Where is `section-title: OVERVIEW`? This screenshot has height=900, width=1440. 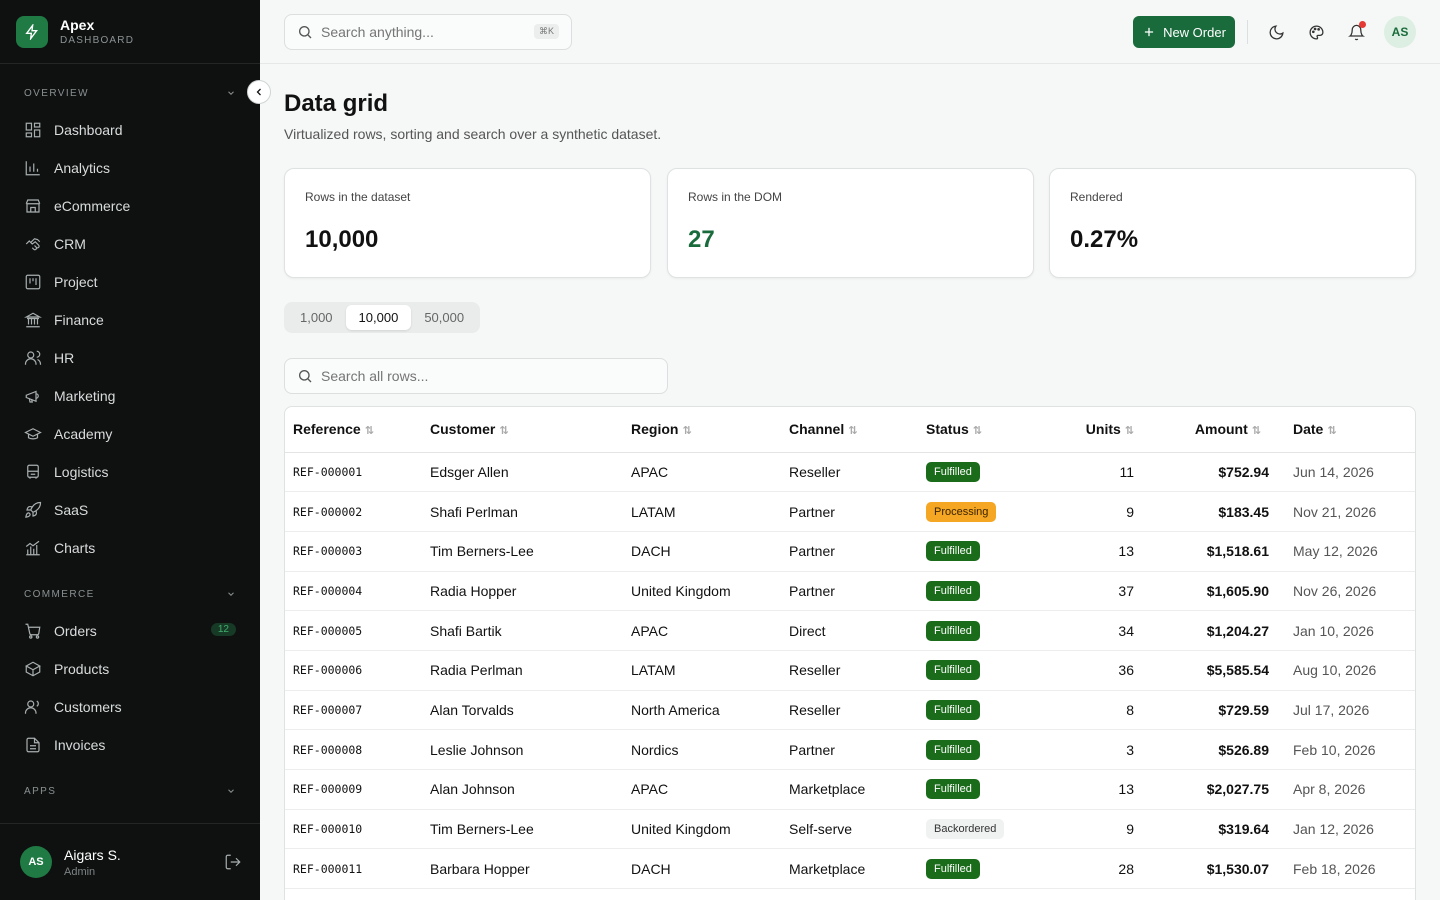 section-title: OVERVIEW is located at coordinates (56, 93).